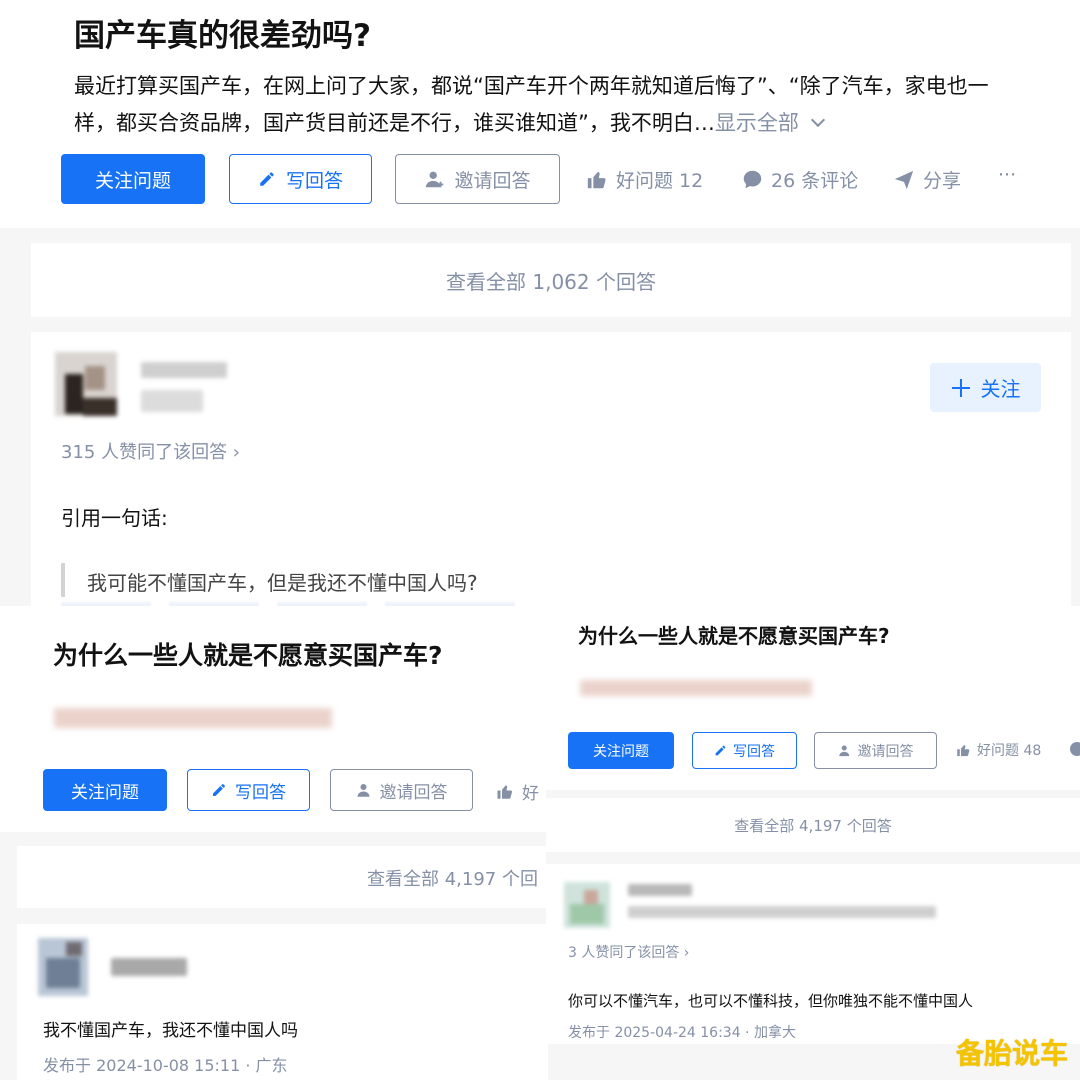 The image size is (1080, 1080). What do you see at coordinates (904, 179) in the screenshot?
I see `paper-plane-icon` at bounding box center [904, 179].